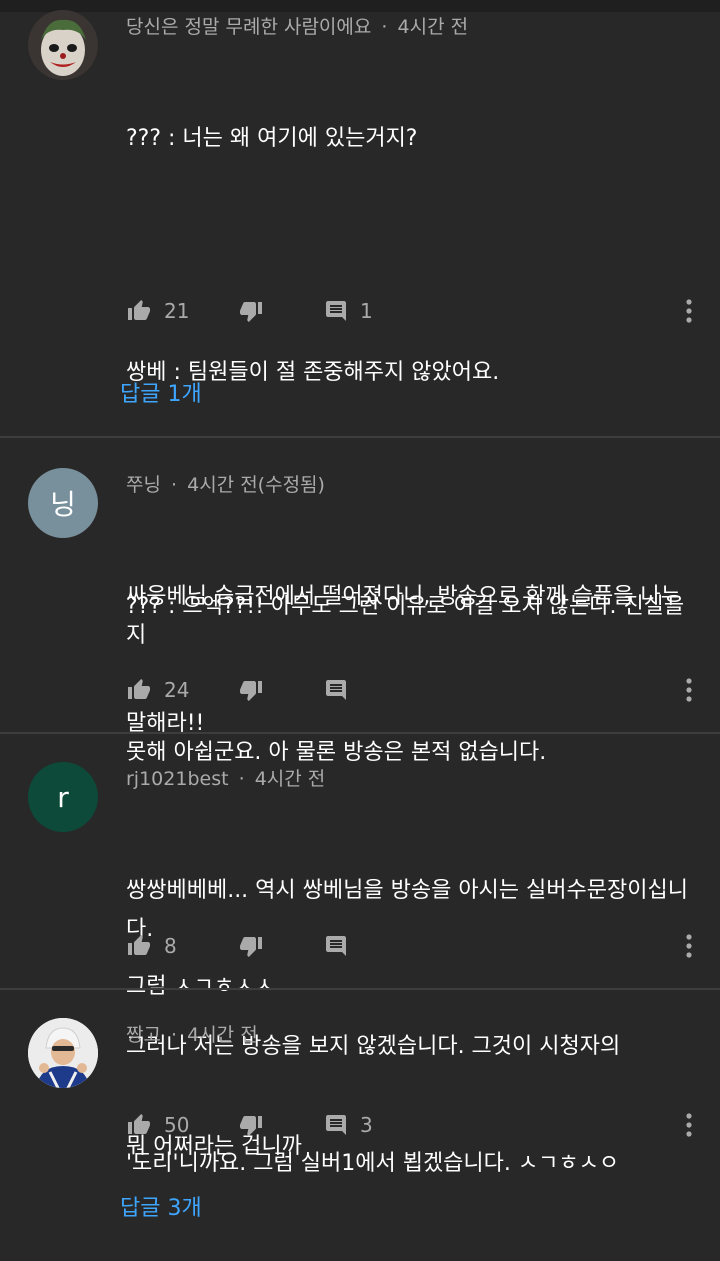 Image resolution: width=720 pixels, height=1261 pixels. I want to click on reply-button: 1, so click(348, 311).